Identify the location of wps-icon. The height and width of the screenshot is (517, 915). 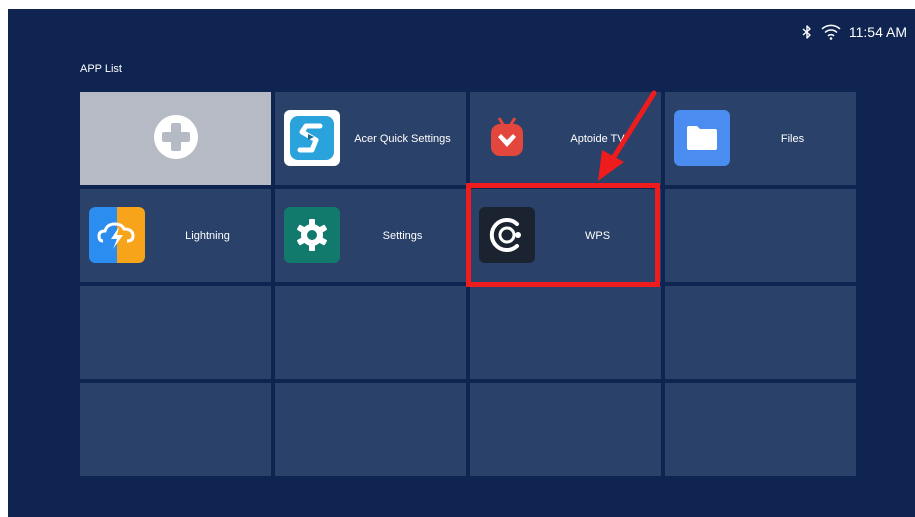
(507, 235).